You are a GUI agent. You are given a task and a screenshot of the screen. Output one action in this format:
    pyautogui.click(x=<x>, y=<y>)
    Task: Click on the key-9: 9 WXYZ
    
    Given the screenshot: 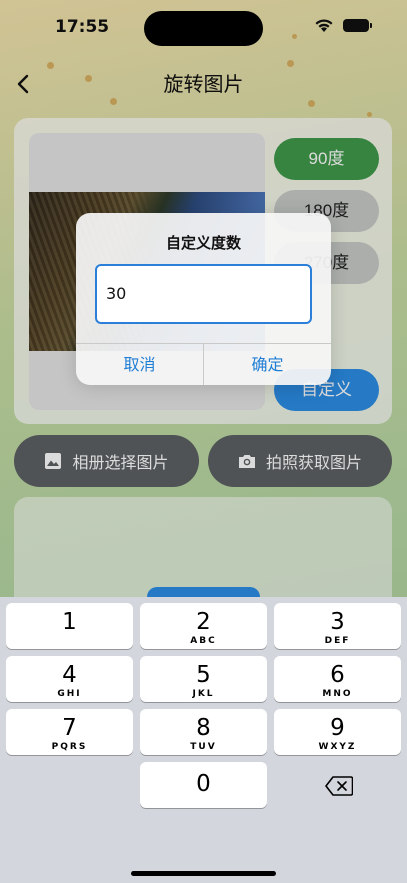 What is the action you would take?
    pyautogui.click(x=337, y=732)
    